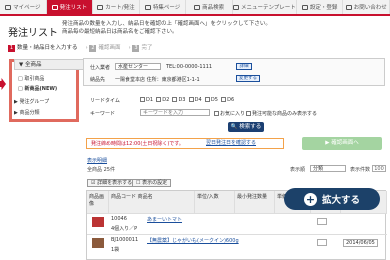 This screenshot has height=260, width=390. What do you see at coordinates (98, 202) in the screenshot?
I see `header-image: 商品画像` at bounding box center [98, 202].